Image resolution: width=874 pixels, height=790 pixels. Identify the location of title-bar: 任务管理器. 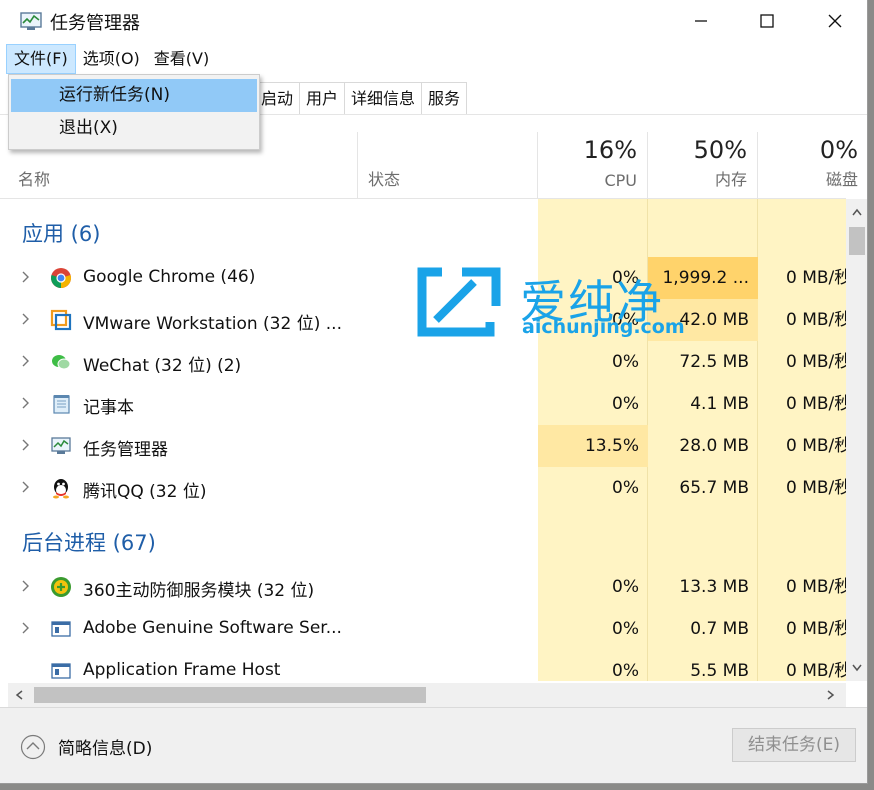
(433, 21).